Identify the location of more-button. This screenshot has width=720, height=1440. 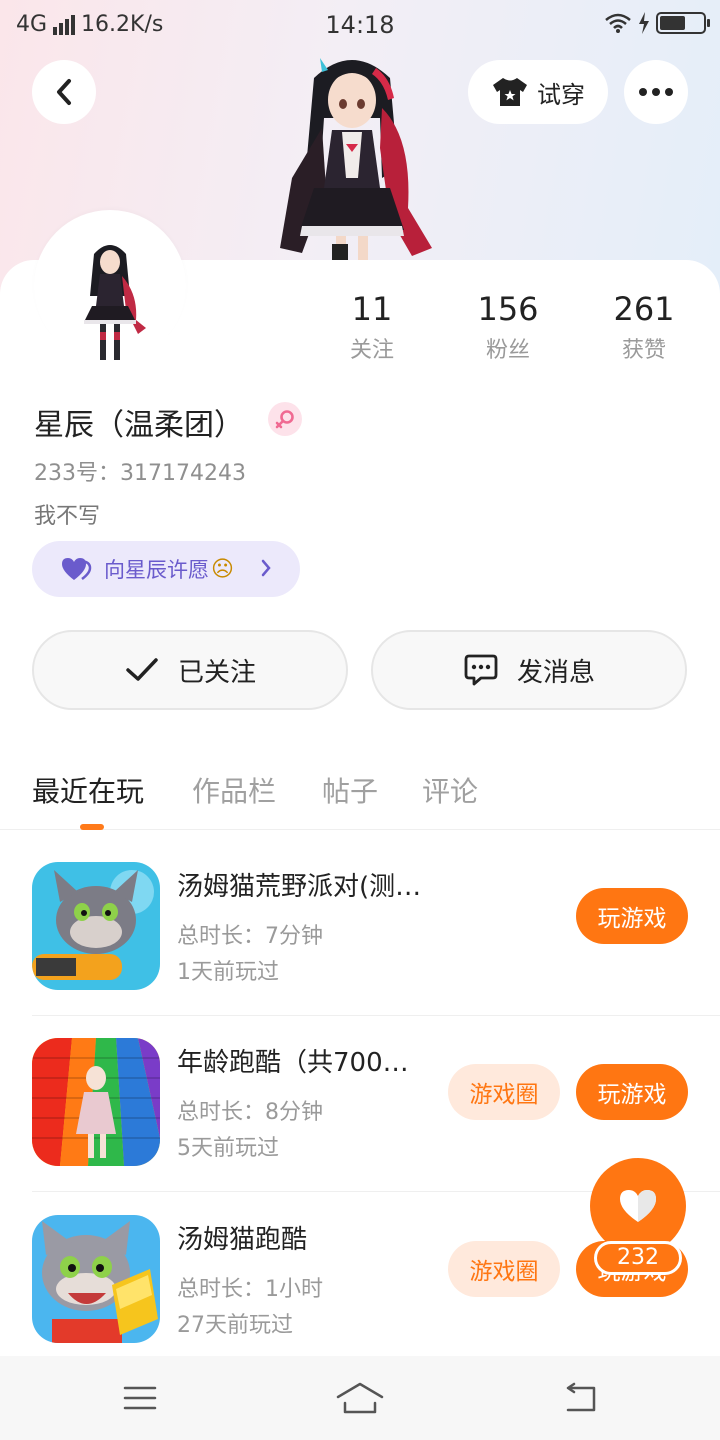
(656, 92).